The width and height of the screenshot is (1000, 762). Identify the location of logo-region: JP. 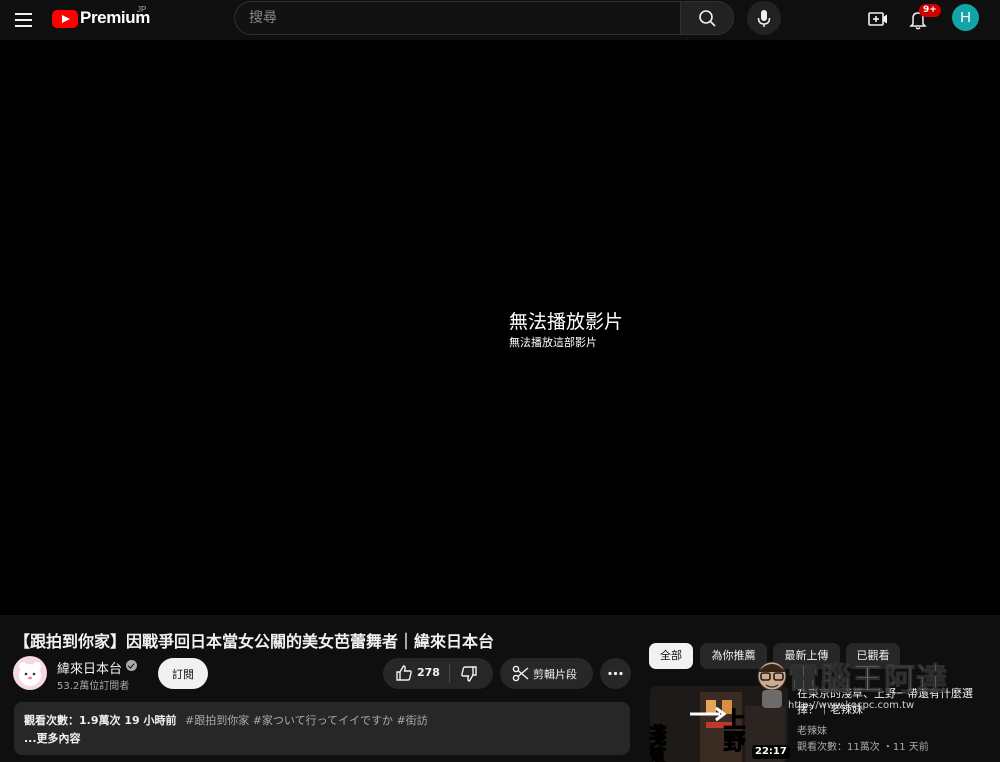
(142, 9).